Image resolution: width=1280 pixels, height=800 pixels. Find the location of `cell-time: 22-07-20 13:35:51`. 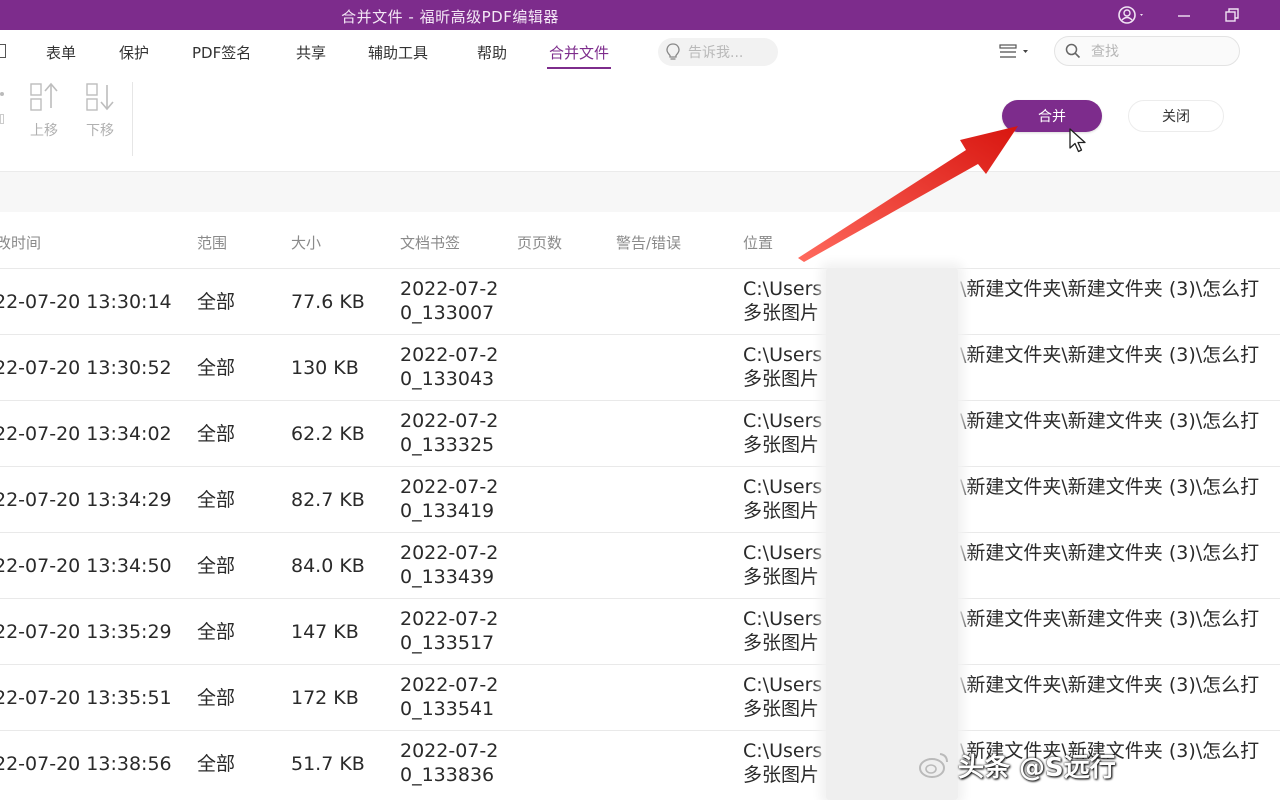

cell-time: 22-07-20 13:35:51 is located at coordinates (86, 698).